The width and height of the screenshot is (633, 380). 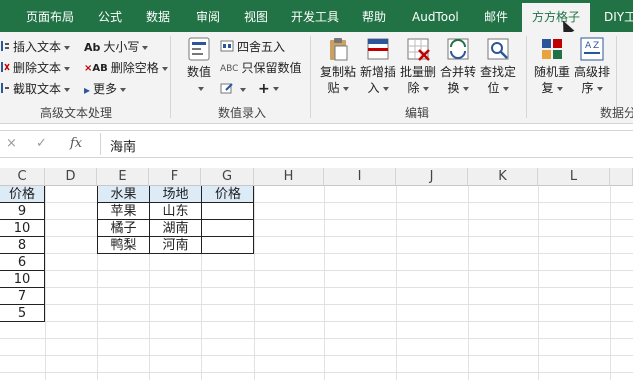 What do you see at coordinates (126, 68) in the screenshot?
I see `remove-spaces-button: ×AB 删除空格` at bounding box center [126, 68].